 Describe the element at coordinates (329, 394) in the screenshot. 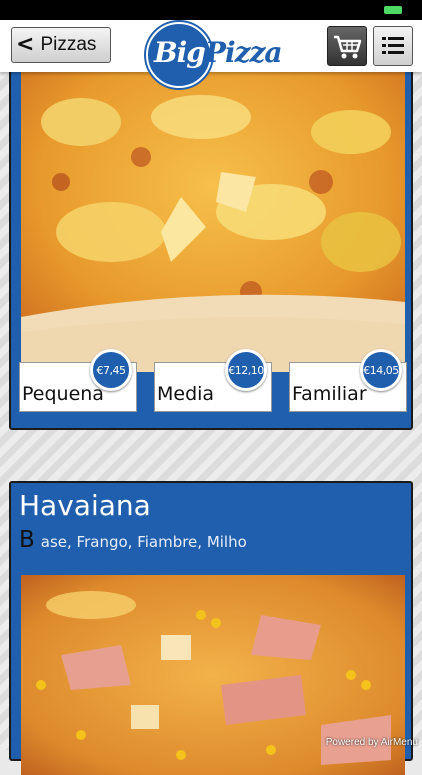

I see `size-label: Familiar` at that location.